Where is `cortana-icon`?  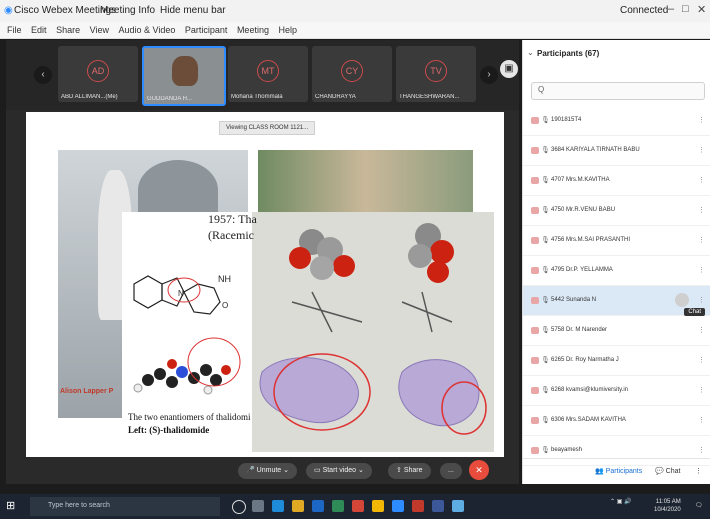 cortana-icon is located at coordinates (239, 507).